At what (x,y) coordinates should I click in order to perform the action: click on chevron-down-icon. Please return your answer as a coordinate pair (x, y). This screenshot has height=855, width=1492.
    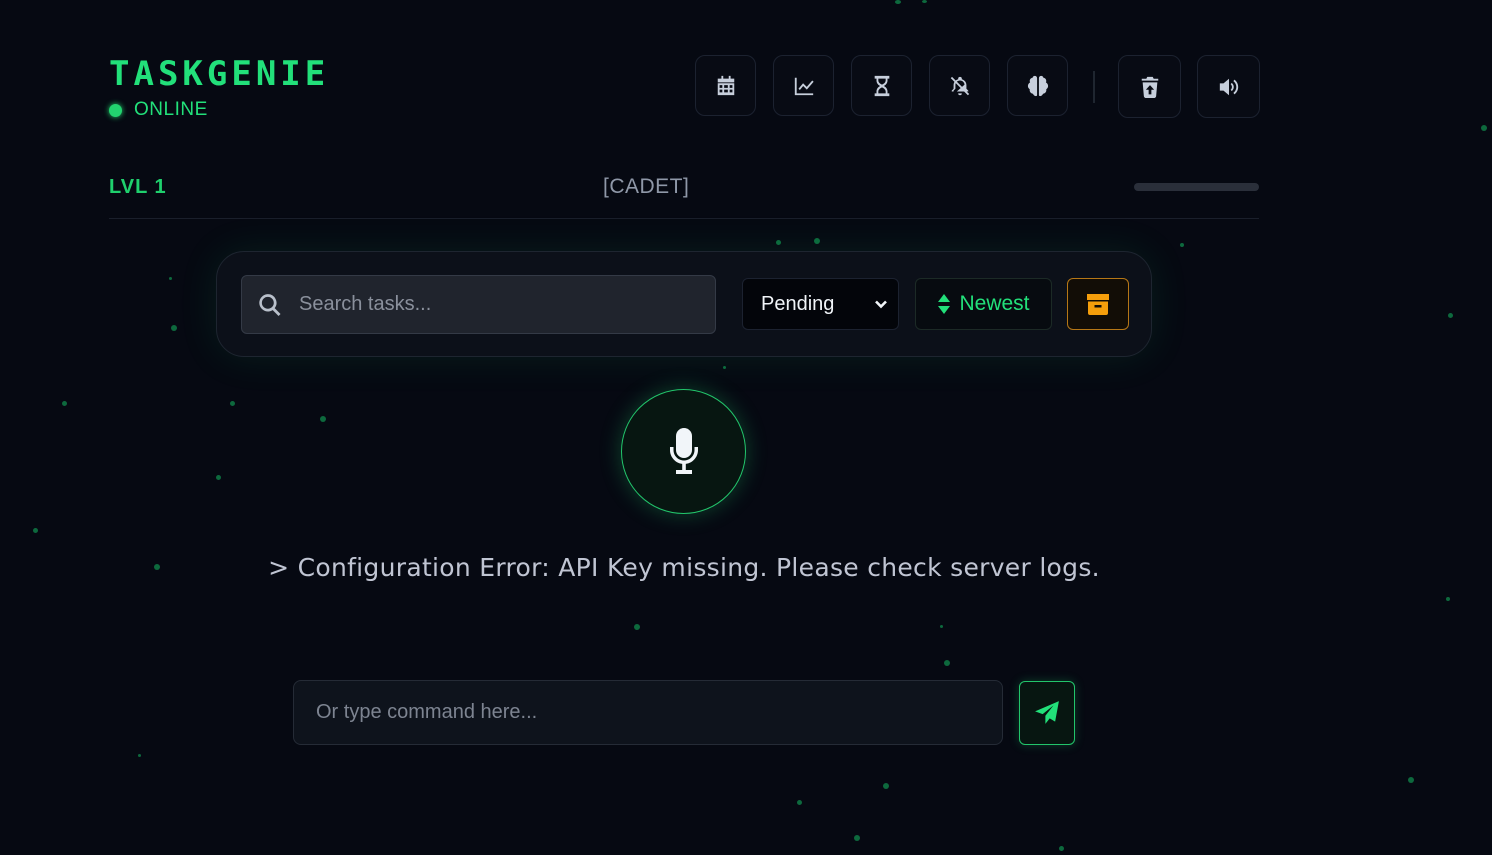
    Looking at the image, I should click on (881, 304).